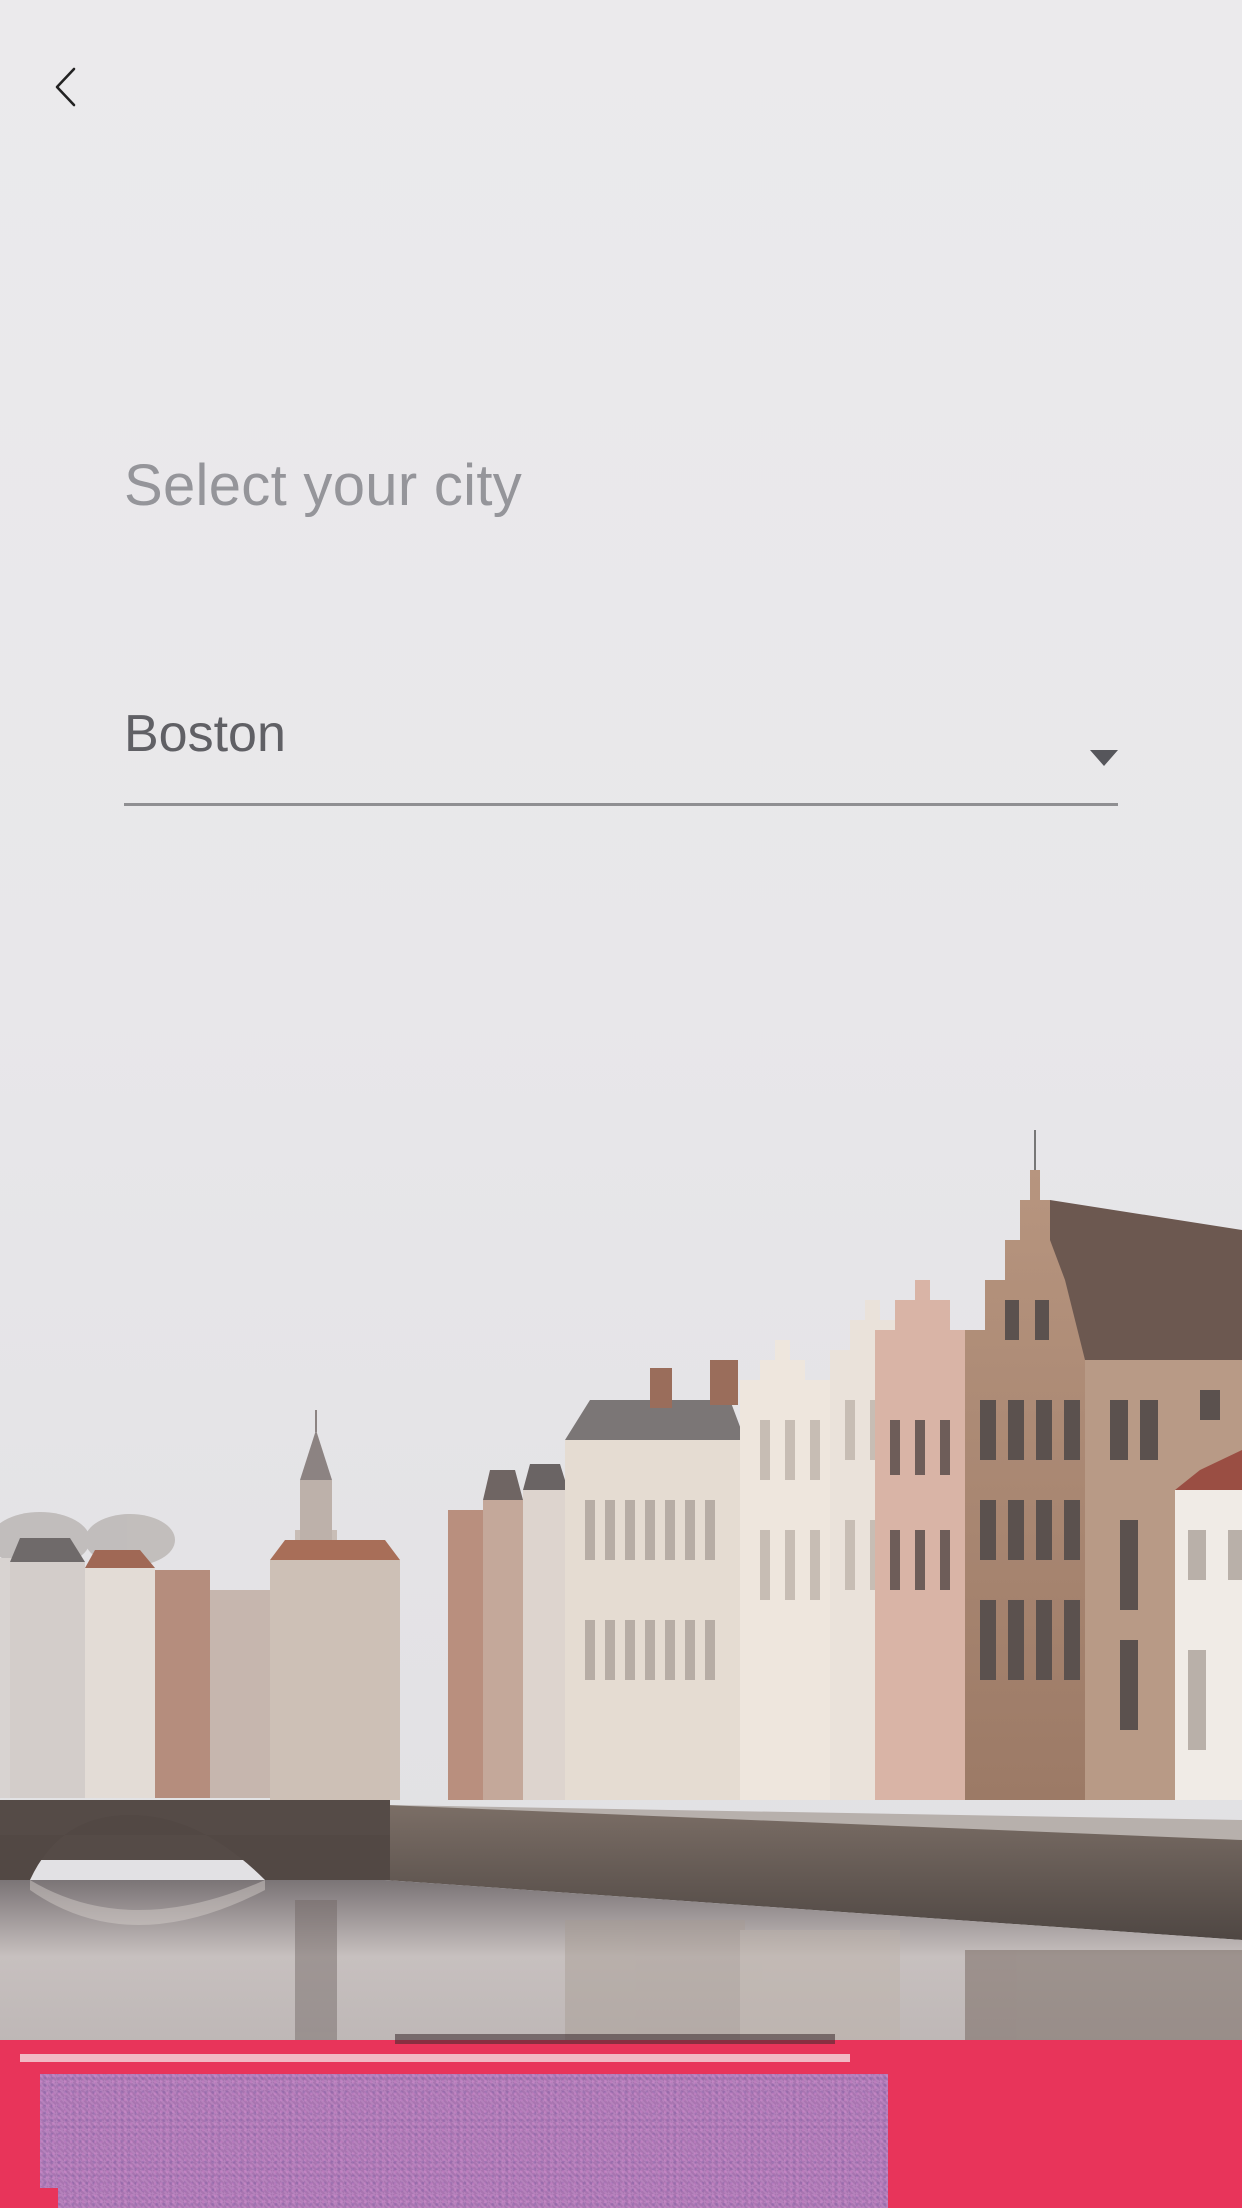  Describe the element at coordinates (464, 2141) in the screenshot. I see `glitch-noise-block` at that location.